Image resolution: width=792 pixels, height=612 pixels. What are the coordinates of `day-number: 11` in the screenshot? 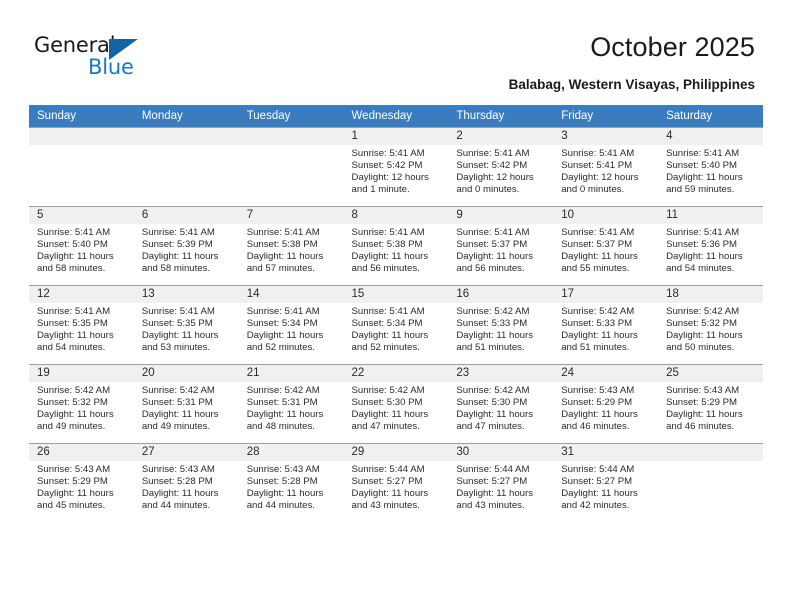 It's located at (710, 215).